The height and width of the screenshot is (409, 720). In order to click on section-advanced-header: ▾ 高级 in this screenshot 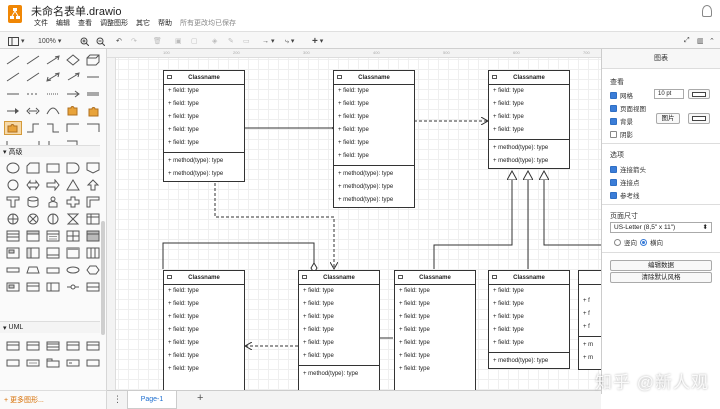, I will do `click(50, 151)`.